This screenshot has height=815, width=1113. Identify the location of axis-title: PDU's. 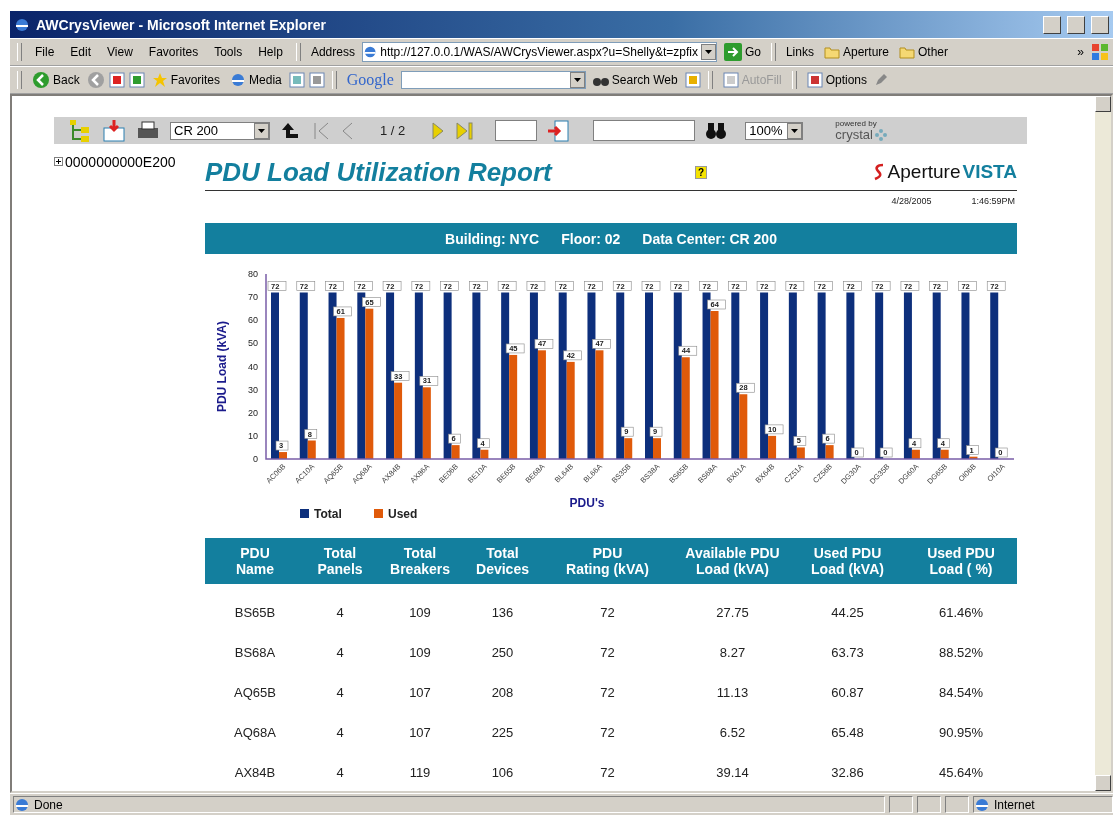
(587, 503).